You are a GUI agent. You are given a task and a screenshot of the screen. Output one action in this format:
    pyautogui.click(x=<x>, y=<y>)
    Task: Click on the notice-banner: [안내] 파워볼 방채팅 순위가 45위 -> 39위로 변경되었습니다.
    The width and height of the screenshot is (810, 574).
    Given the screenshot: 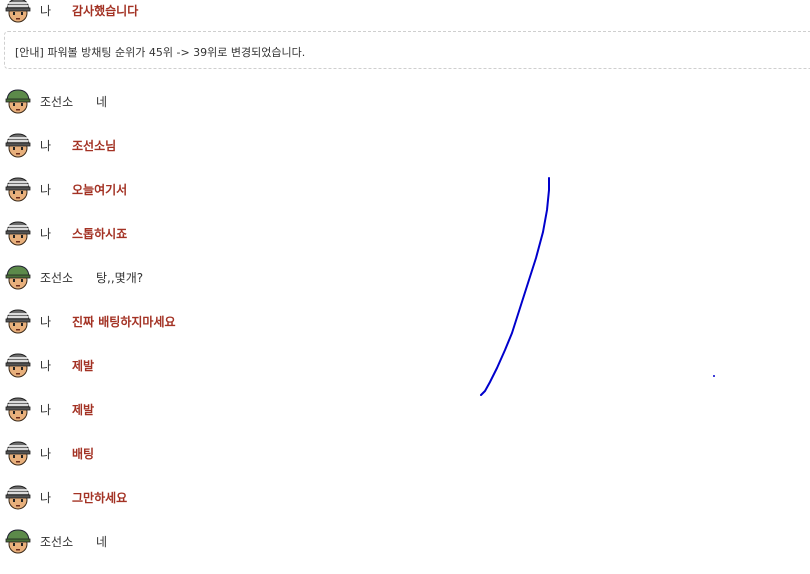 What is the action you would take?
    pyautogui.click(x=407, y=50)
    